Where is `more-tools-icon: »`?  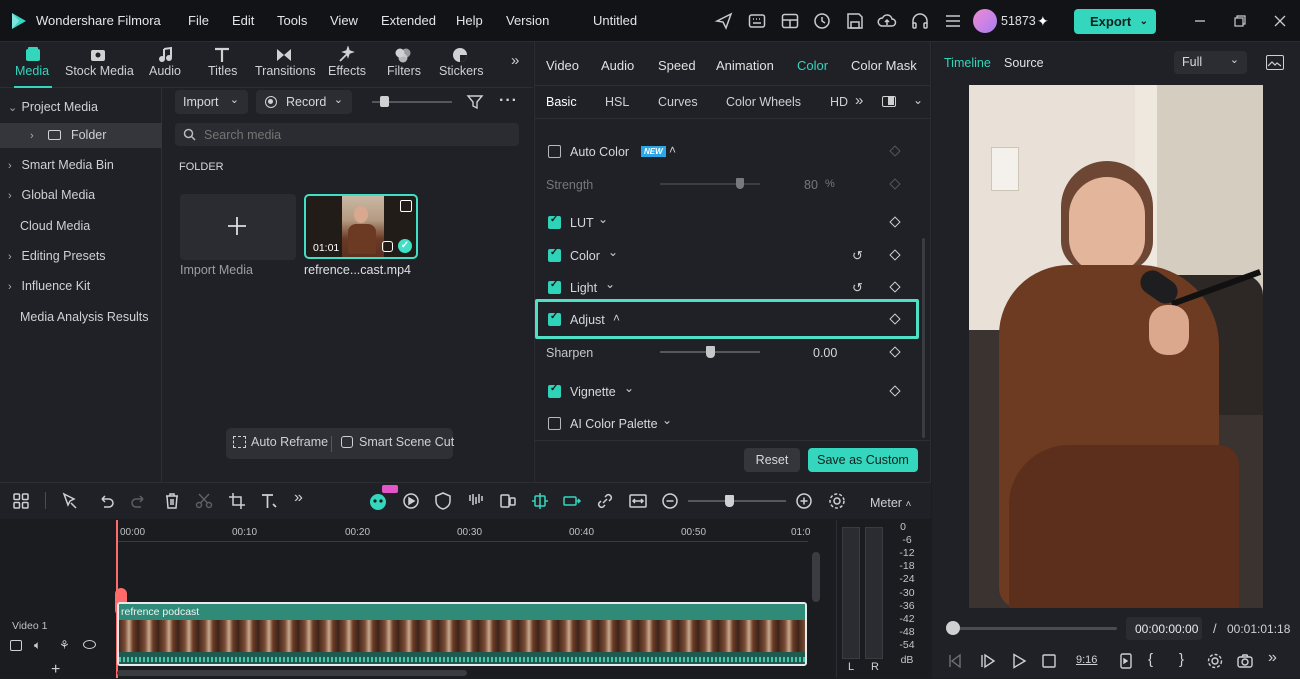 more-tools-icon: » is located at coordinates (298, 498).